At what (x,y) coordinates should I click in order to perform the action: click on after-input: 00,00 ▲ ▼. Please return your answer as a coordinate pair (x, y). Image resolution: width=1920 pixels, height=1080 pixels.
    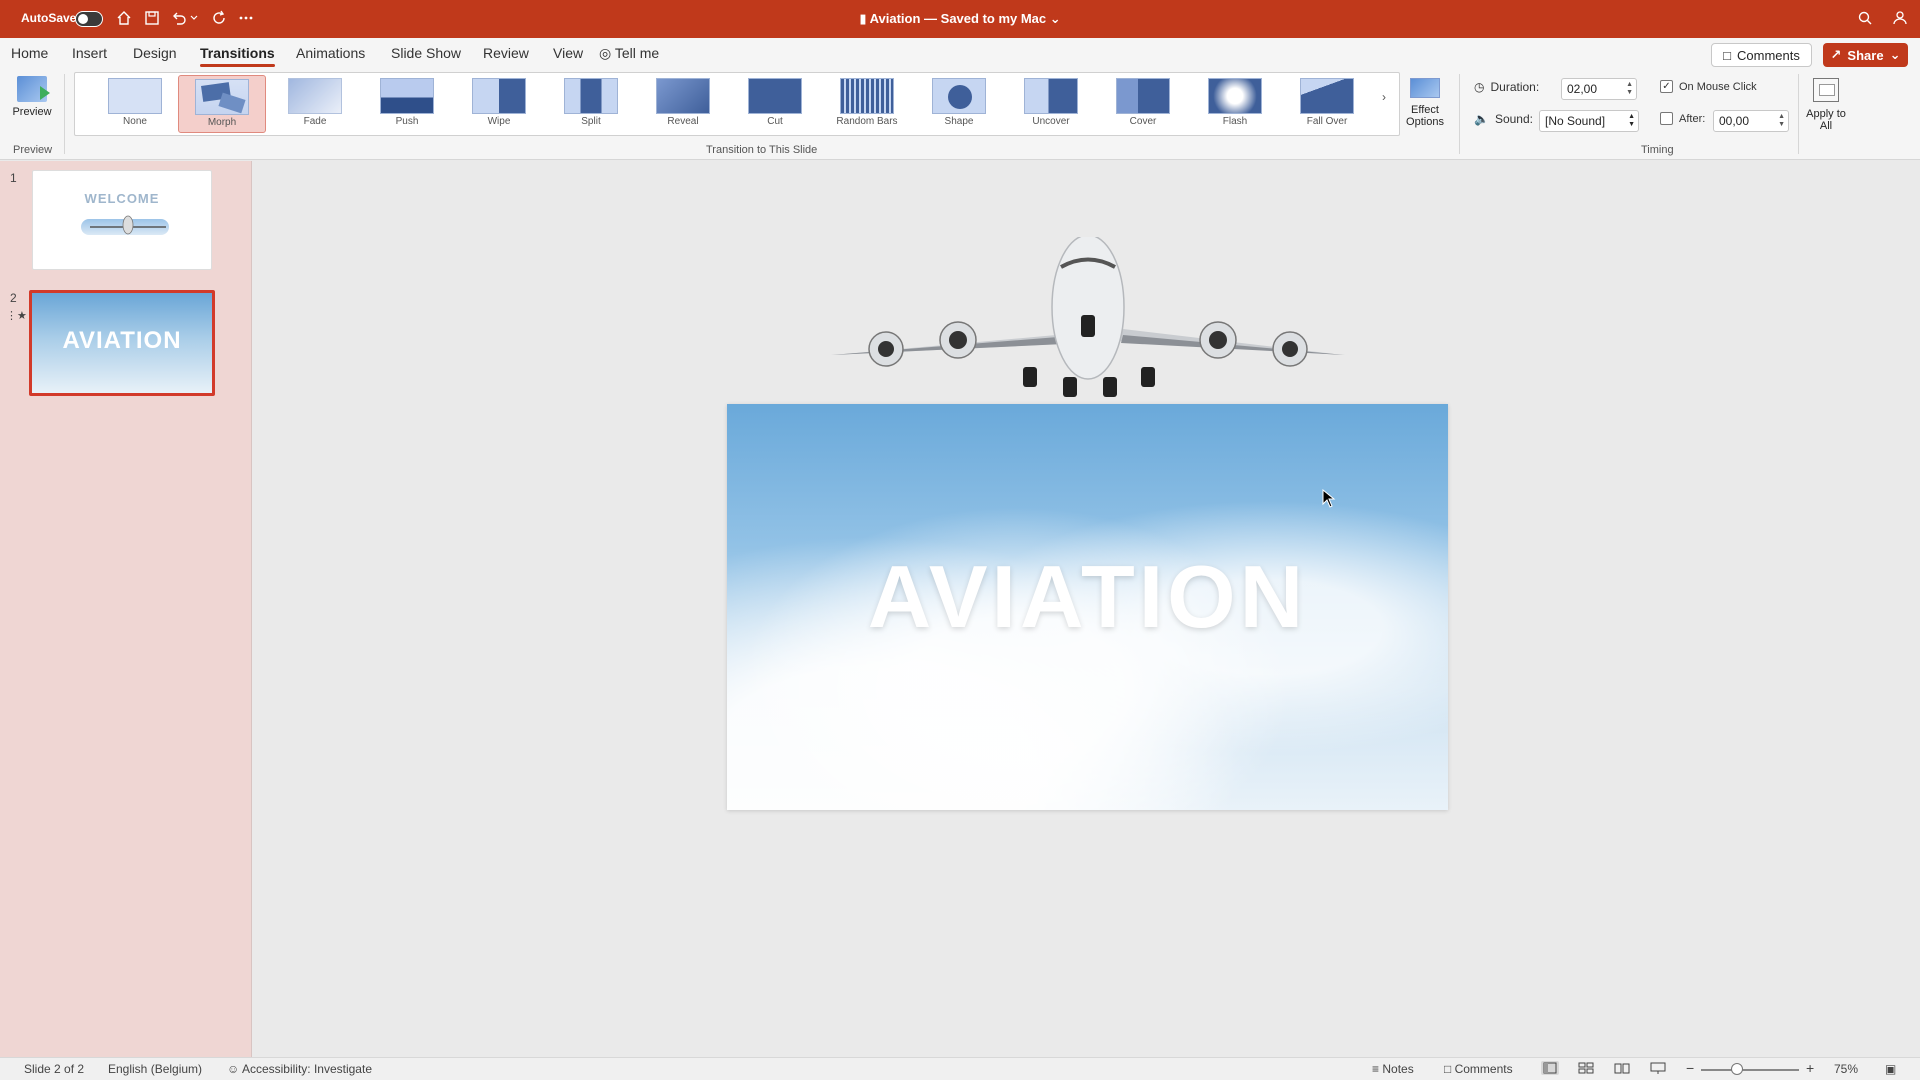
    Looking at the image, I should click on (1751, 121).